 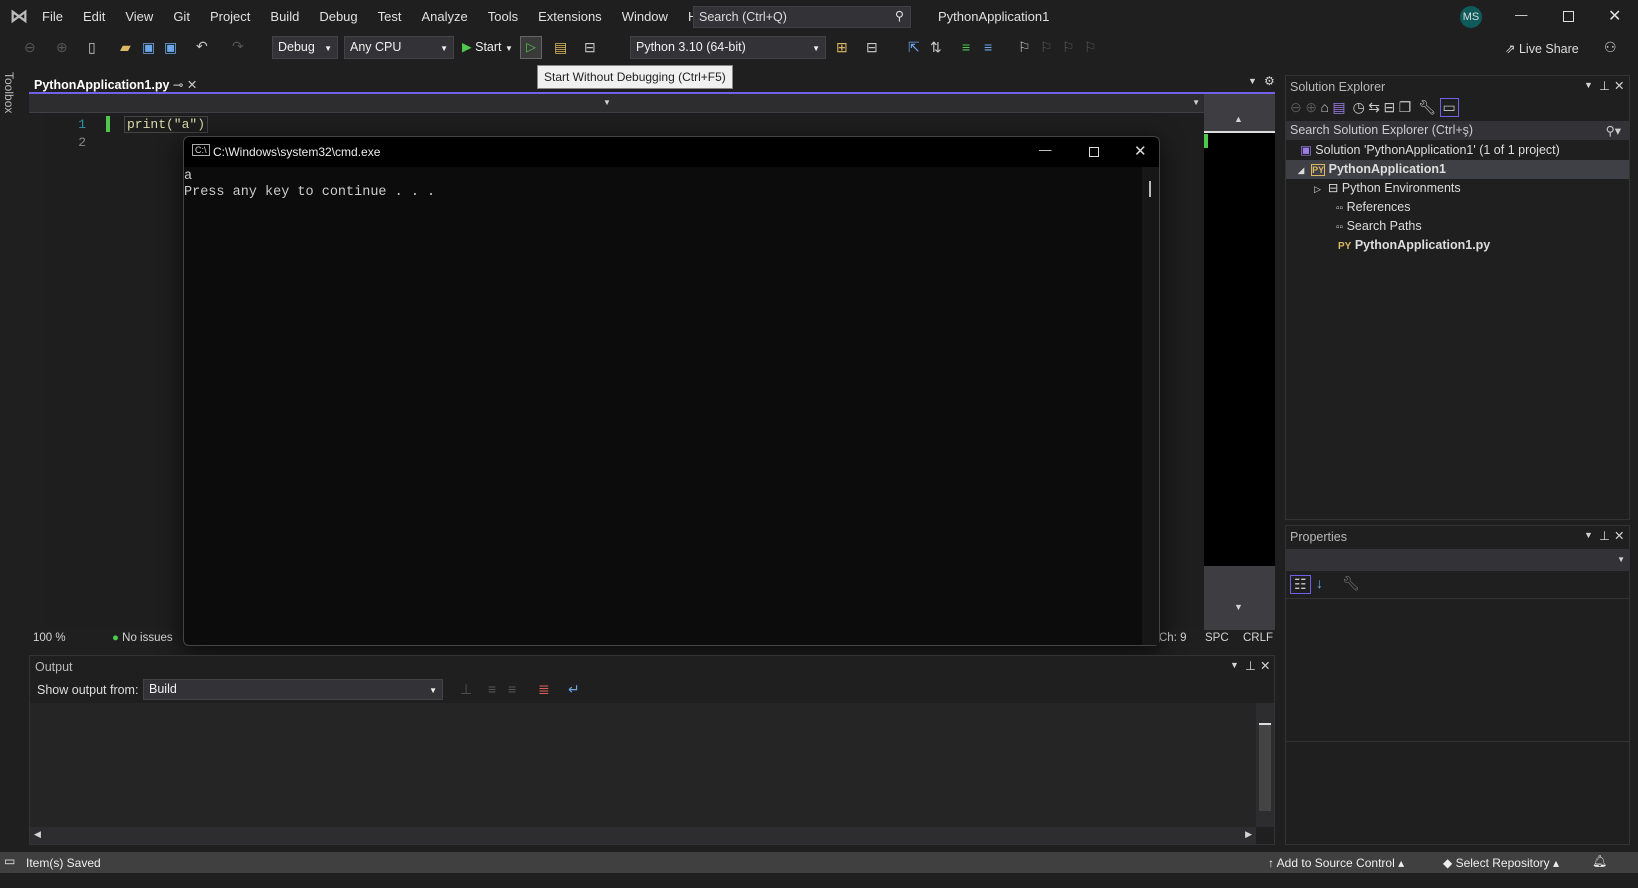 What do you see at coordinates (590, 47) in the screenshot?
I see `layout-icon: ⊟` at bounding box center [590, 47].